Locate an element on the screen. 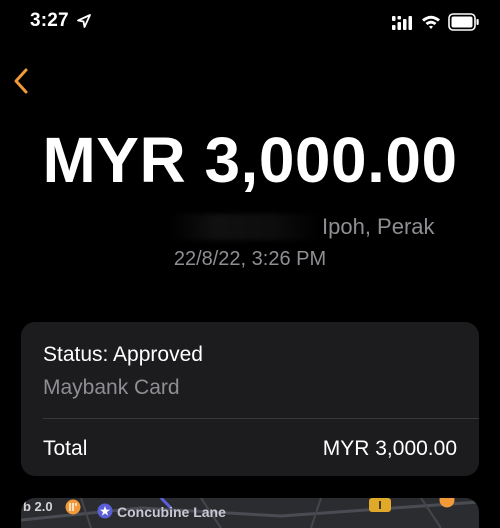 This screenshot has height=528, width=500. total-label: Total is located at coordinates (65, 448).